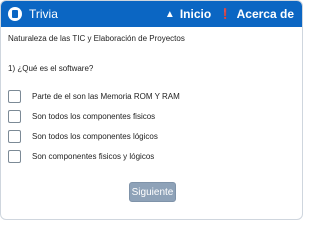 This screenshot has width=320, height=240. Describe the element at coordinates (15, 14) in the screenshot. I see `app-logo-icon` at that location.